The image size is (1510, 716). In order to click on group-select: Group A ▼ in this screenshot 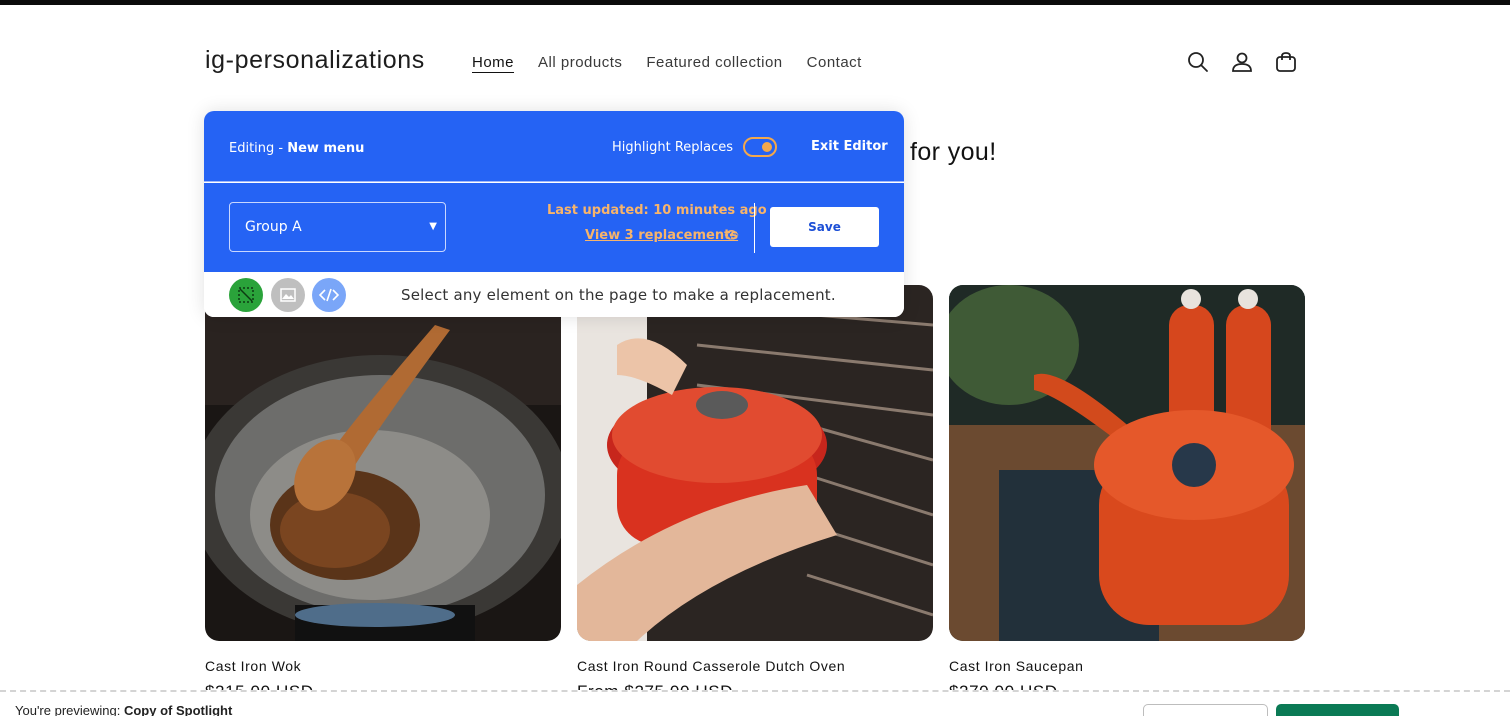, I will do `click(337, 227)`.